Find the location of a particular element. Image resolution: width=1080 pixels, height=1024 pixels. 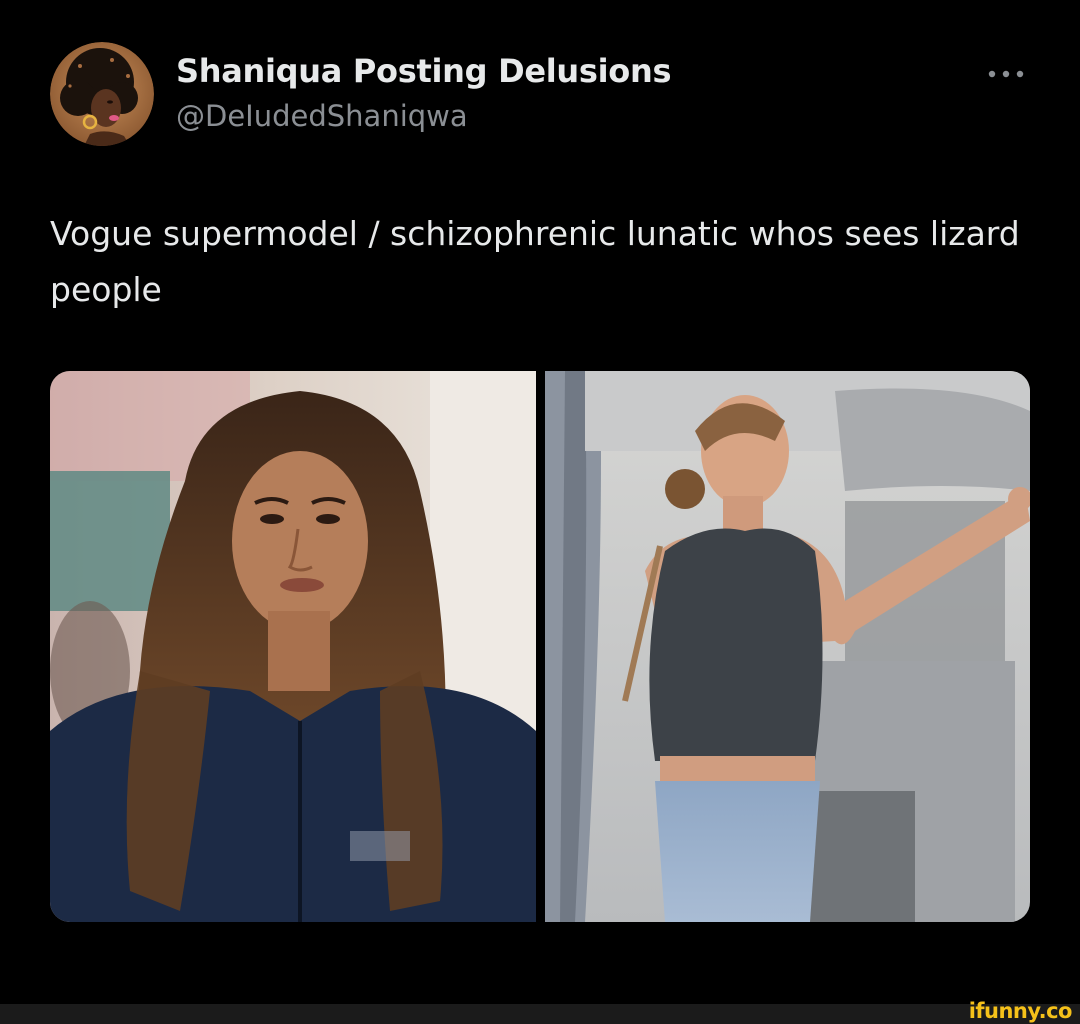

more-options-button is located at coordinates (1006, 74).